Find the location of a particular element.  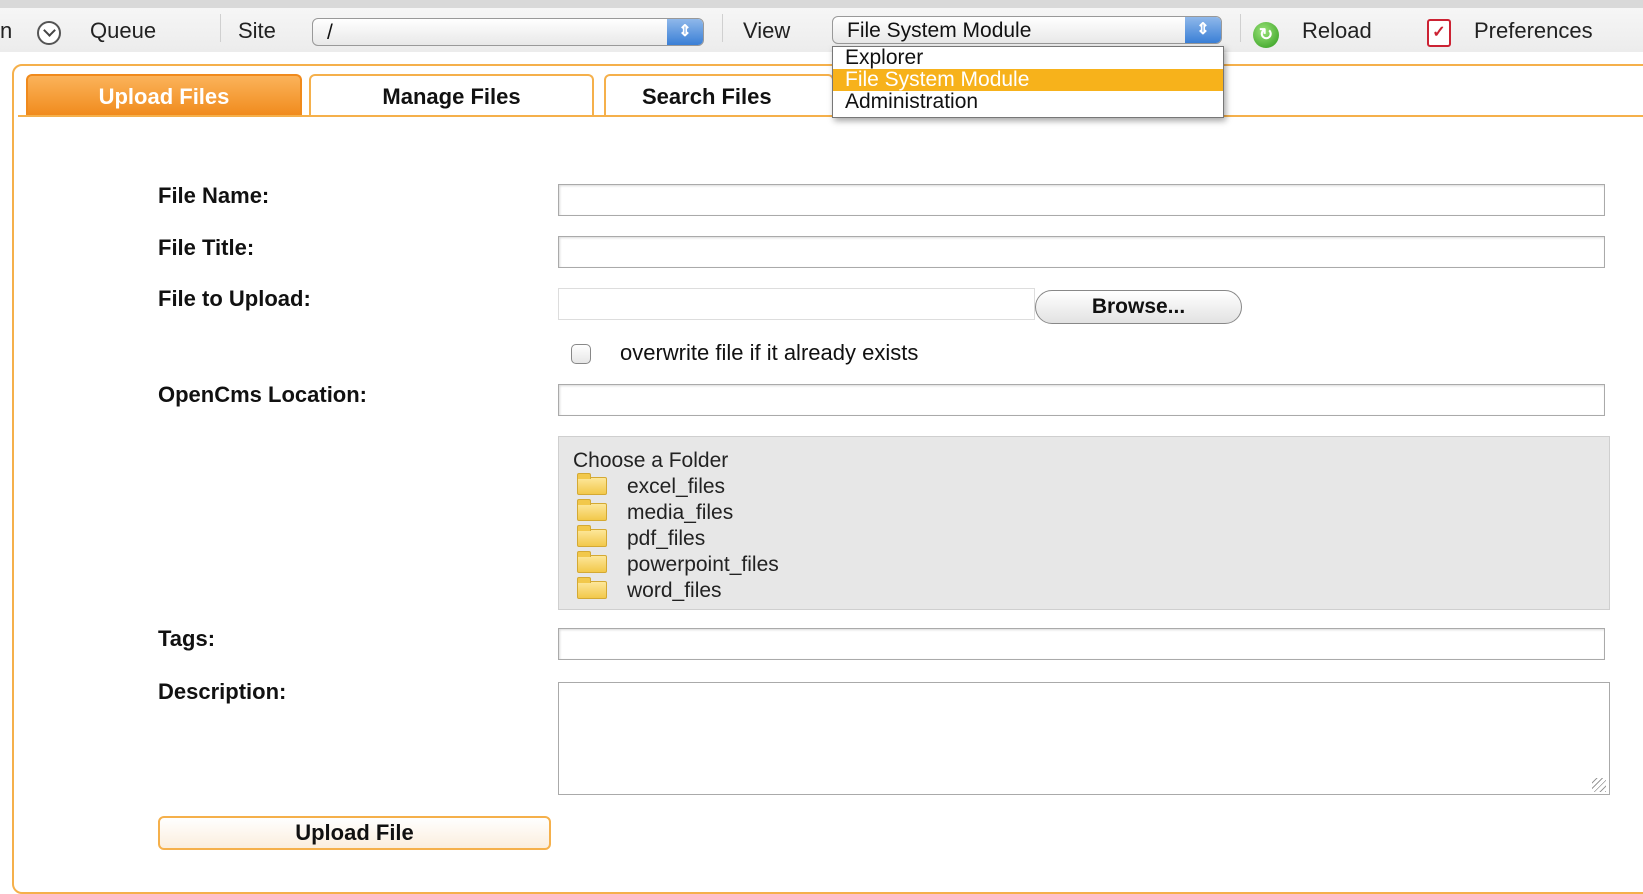

description-label: Description: is located at coordinates (222, 691).